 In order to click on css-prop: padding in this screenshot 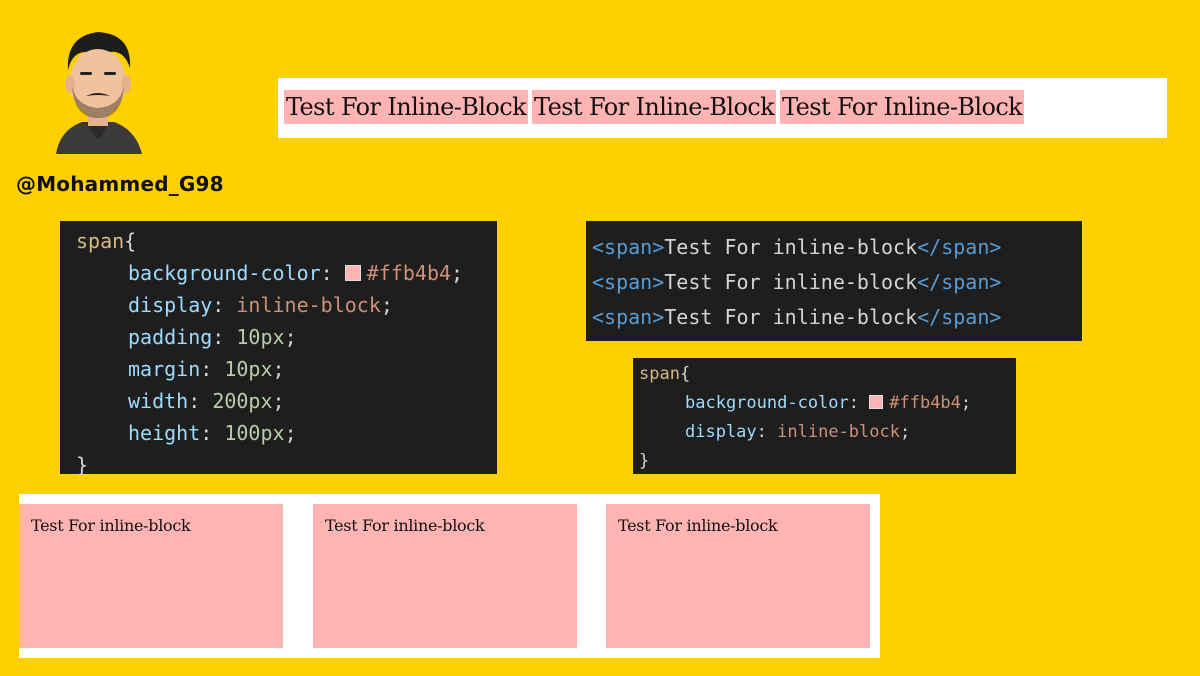, I will do `click(170, 337)`.